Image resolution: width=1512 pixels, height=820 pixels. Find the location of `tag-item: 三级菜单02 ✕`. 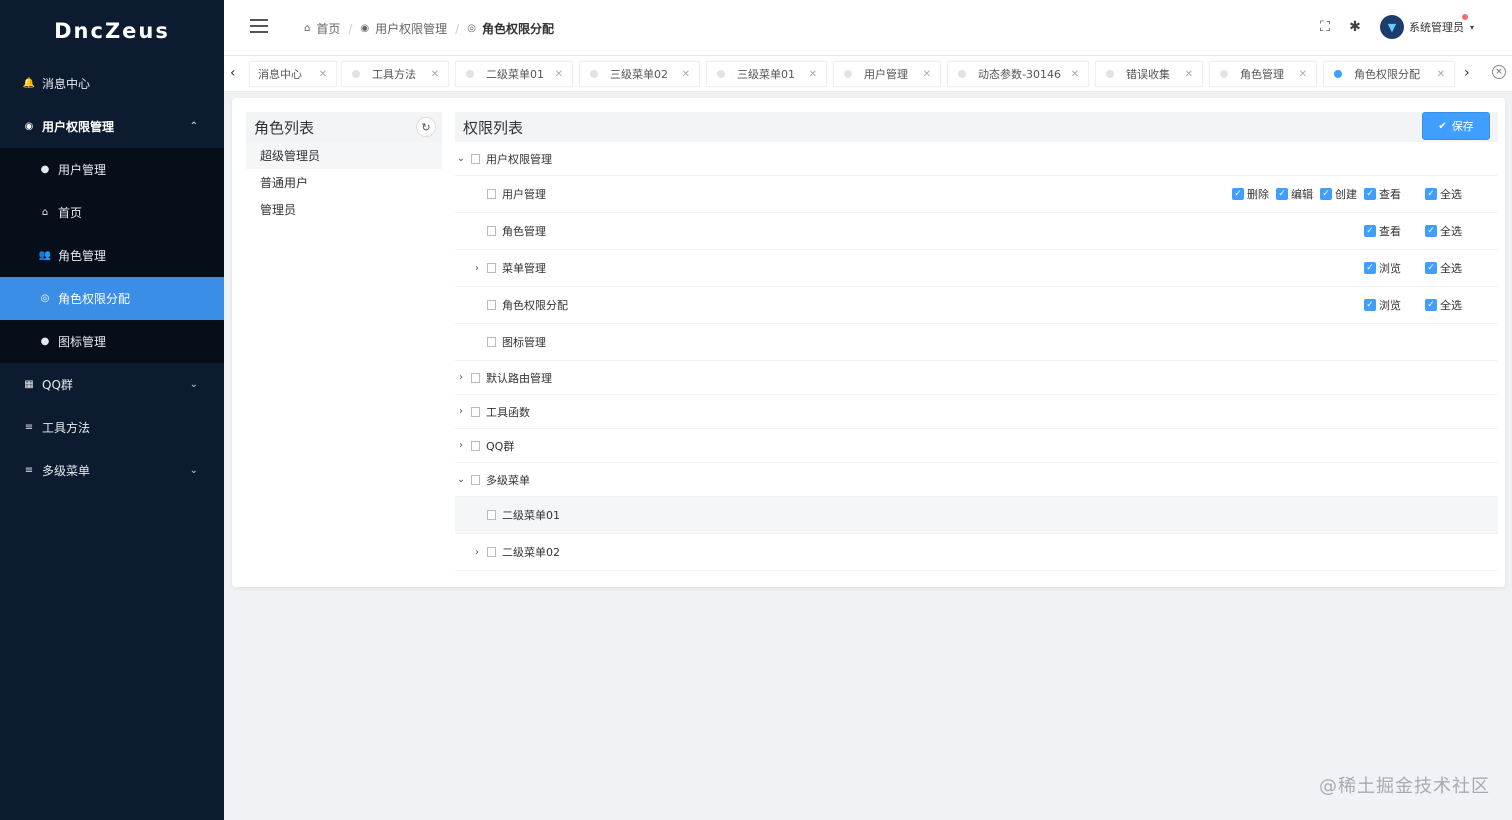

tag-item: 三级菜单02 ✕ is located at coordinates (639, 74).